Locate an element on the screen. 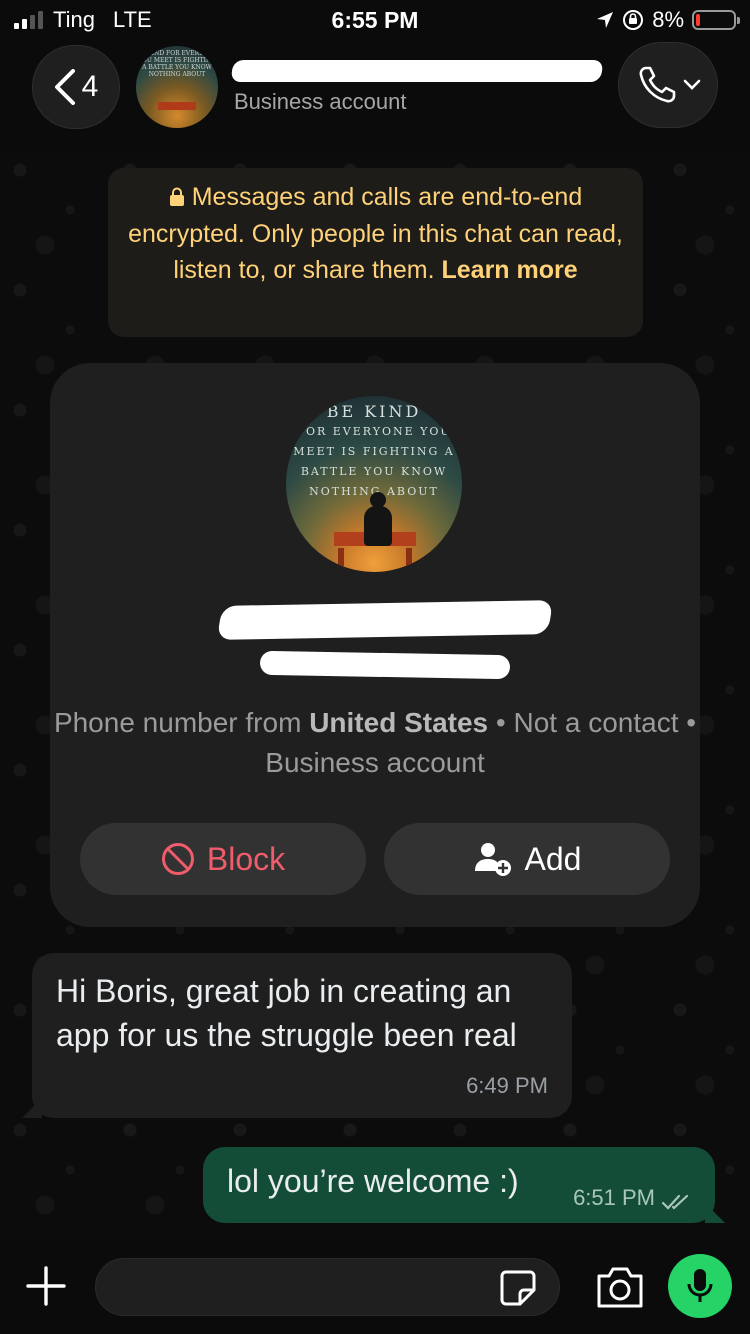  add-label: Add is located at coordinates (553, 858).